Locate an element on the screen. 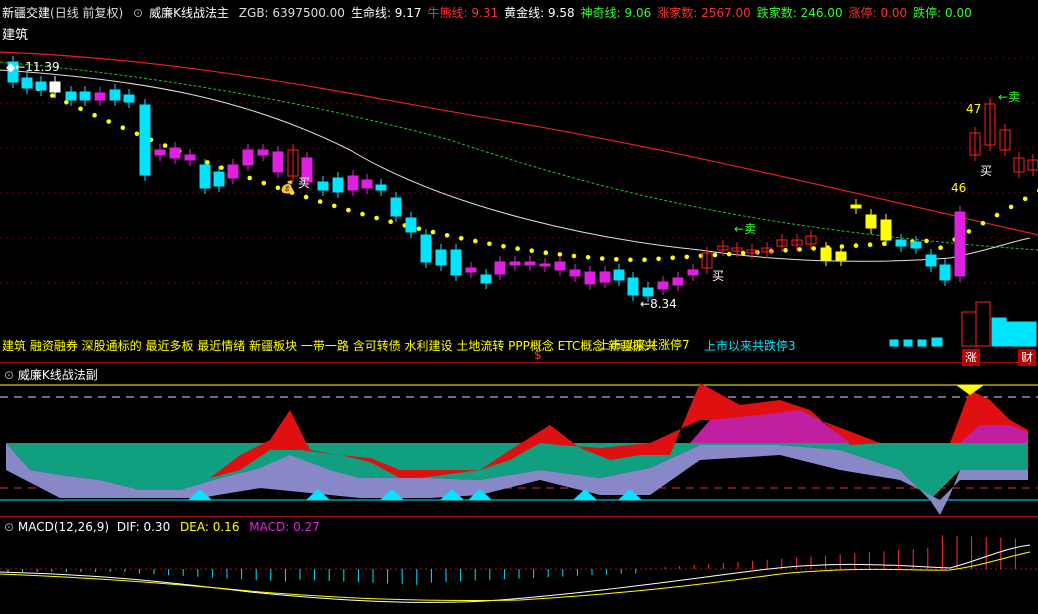  limit-up-count: 上市以来共涨停7 is located at coordinates (644, 345).